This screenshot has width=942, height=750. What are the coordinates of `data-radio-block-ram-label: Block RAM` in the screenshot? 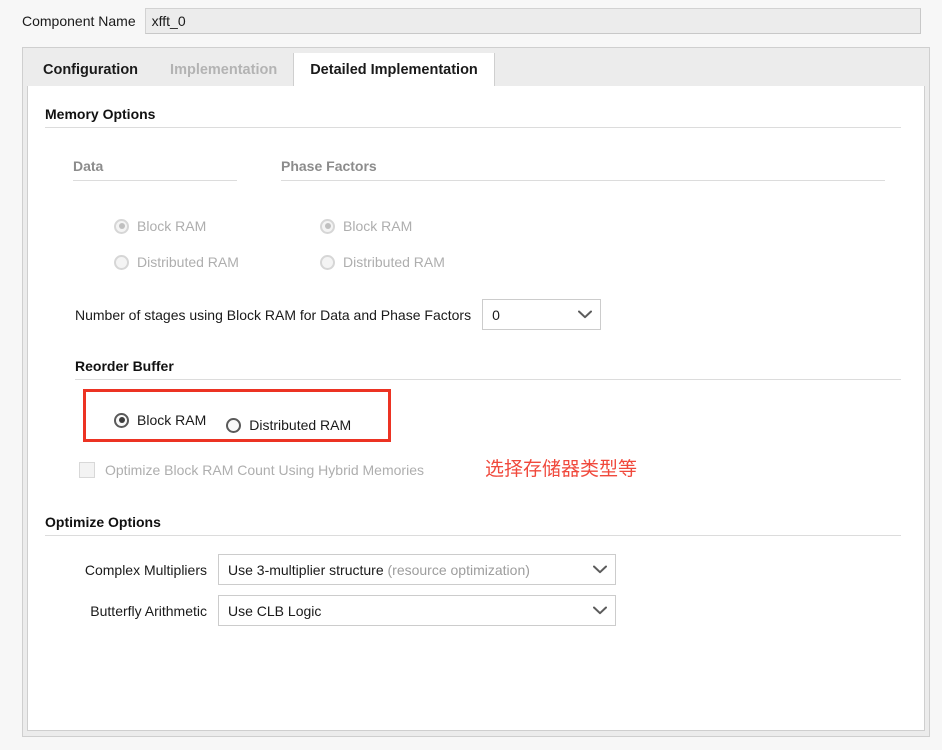 It's located at (172, 226).